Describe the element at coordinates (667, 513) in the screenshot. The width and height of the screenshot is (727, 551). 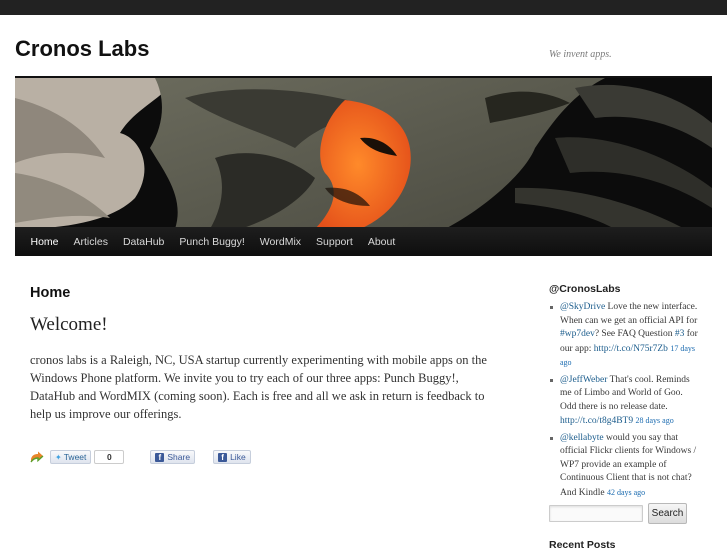
I see `search-button: Search` at that location.